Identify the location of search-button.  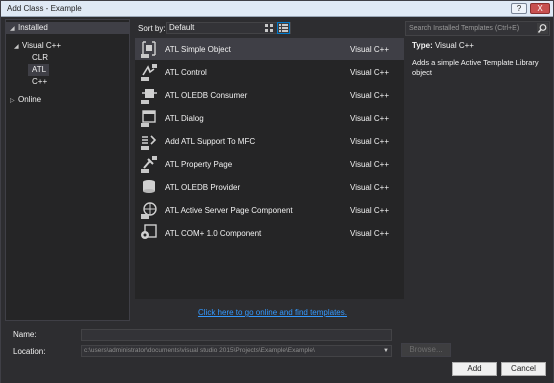
(542, 28).